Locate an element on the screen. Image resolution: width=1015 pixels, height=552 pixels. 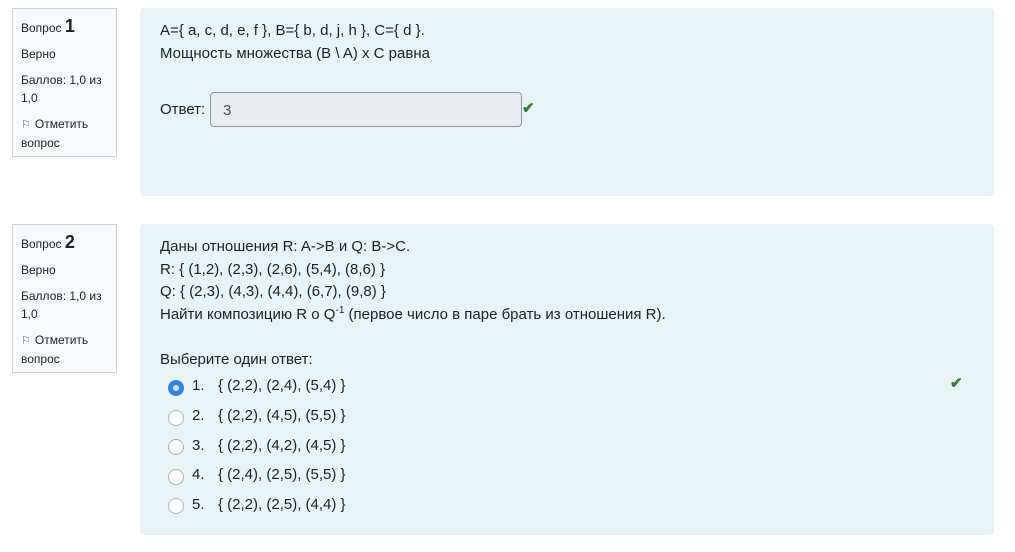
question-text-line: Q: { (2,3), (4,3), (4,4), (6,7), (9,8) } is located at coordinates (273, 291).